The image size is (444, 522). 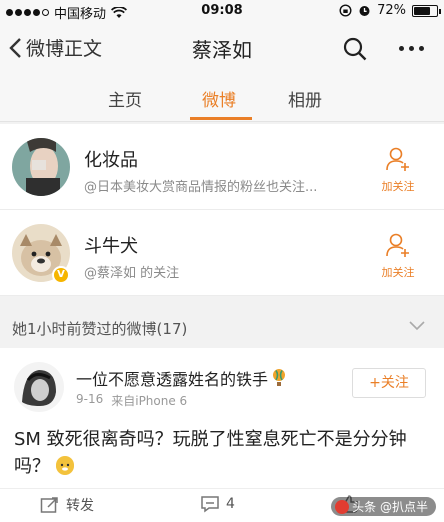 I want to click on section-title: 她1小时前赞过的微博(17), so click(x=100, y=329).